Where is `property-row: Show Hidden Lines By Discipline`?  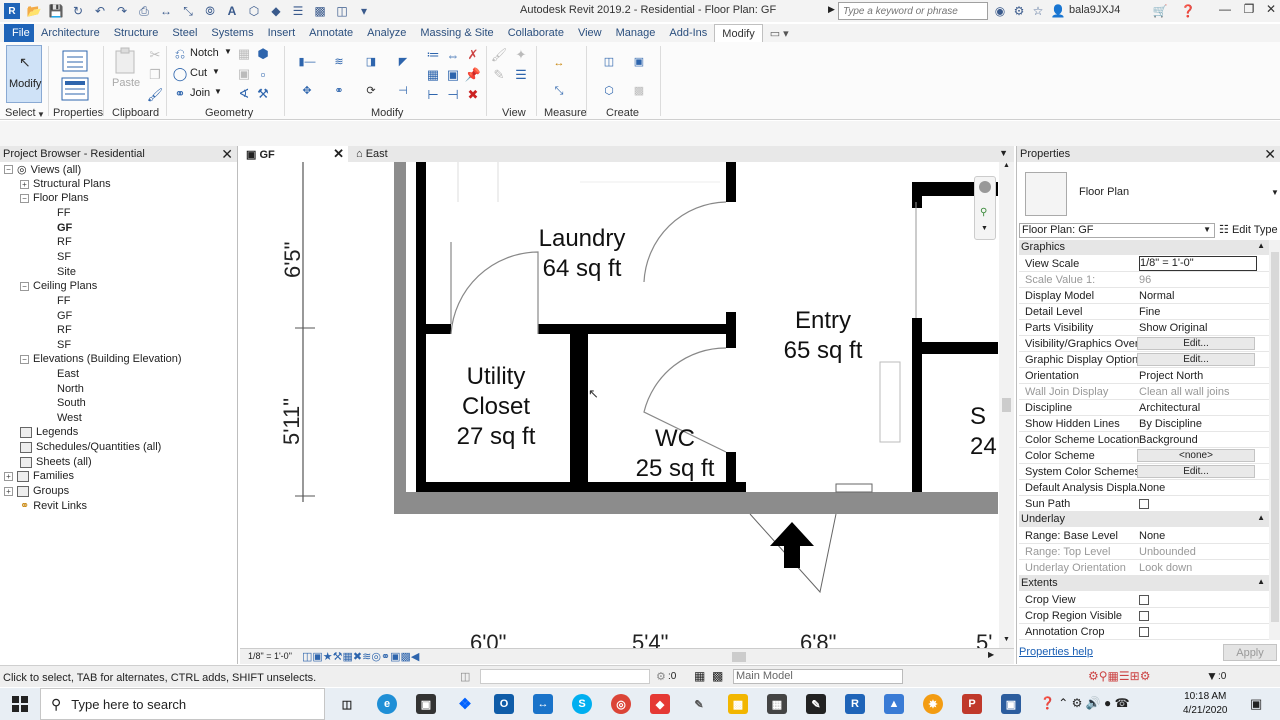 property-row: Show Hidden Lines By Discipline is located at coordinates (1144, 424).